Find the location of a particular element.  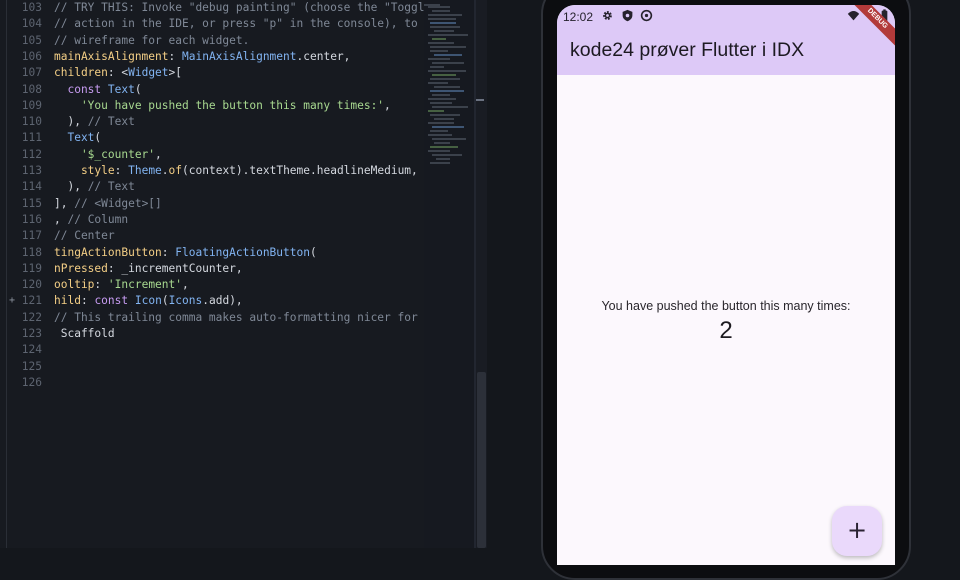

code-line: 105 // wireframe for each widget. is located at coordinates (212, 41).